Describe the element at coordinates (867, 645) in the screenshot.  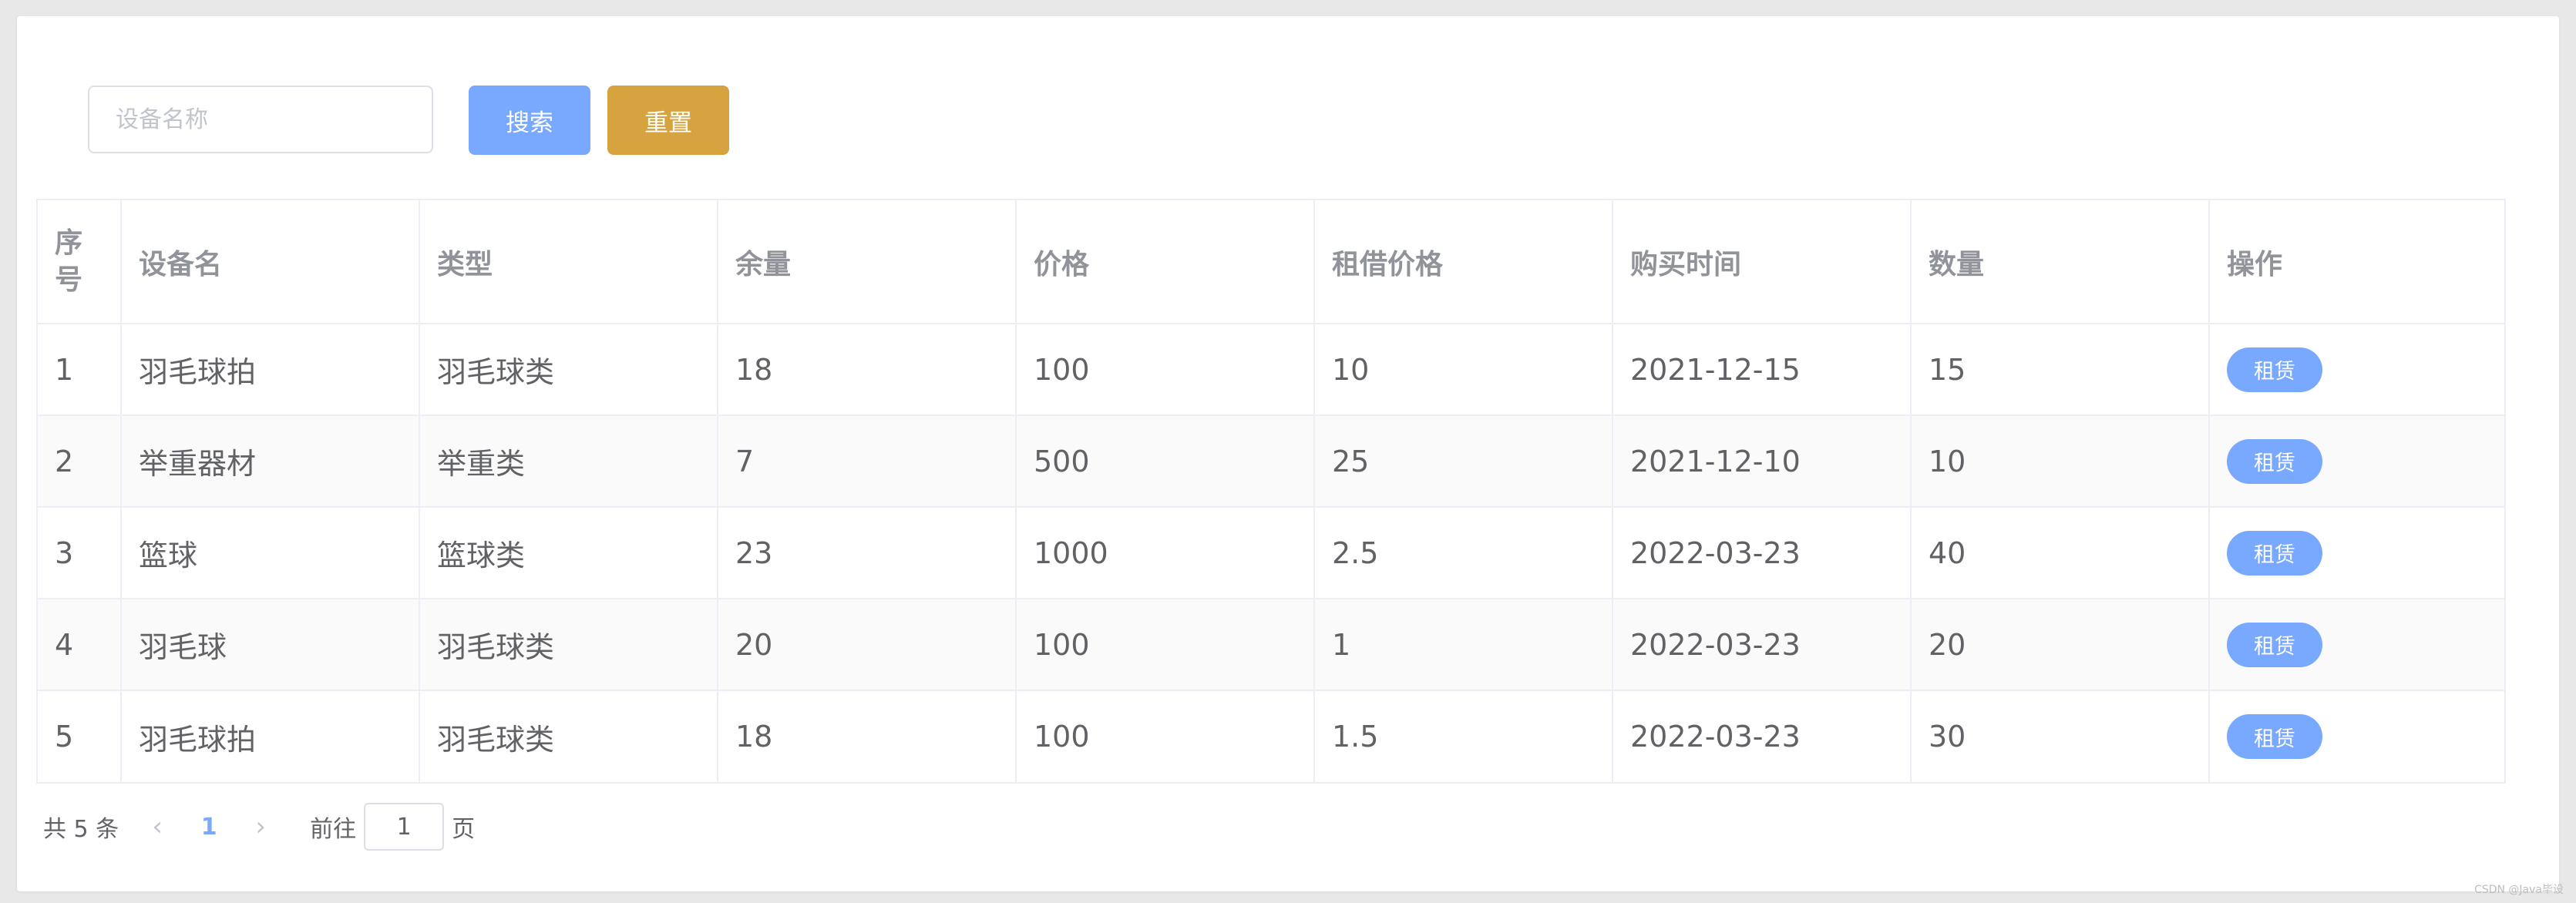
I see `cell-remaining: 20` at that location.